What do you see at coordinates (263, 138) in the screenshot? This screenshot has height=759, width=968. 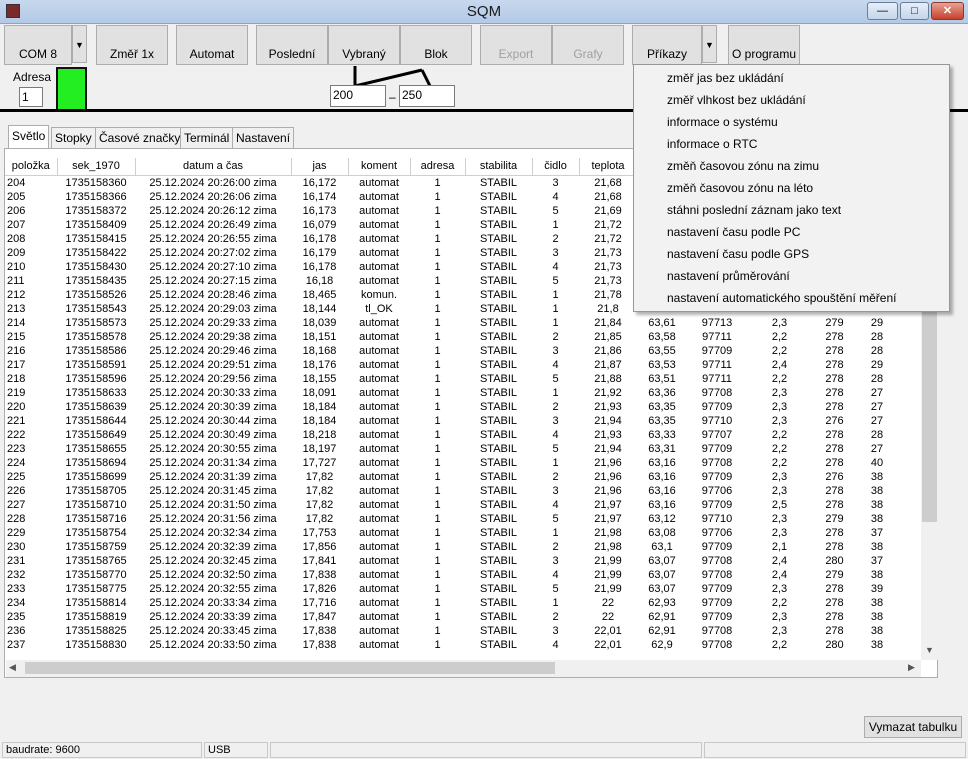 I see `tab-nastaveni: Nastavení` at bounding box center [263, 138].